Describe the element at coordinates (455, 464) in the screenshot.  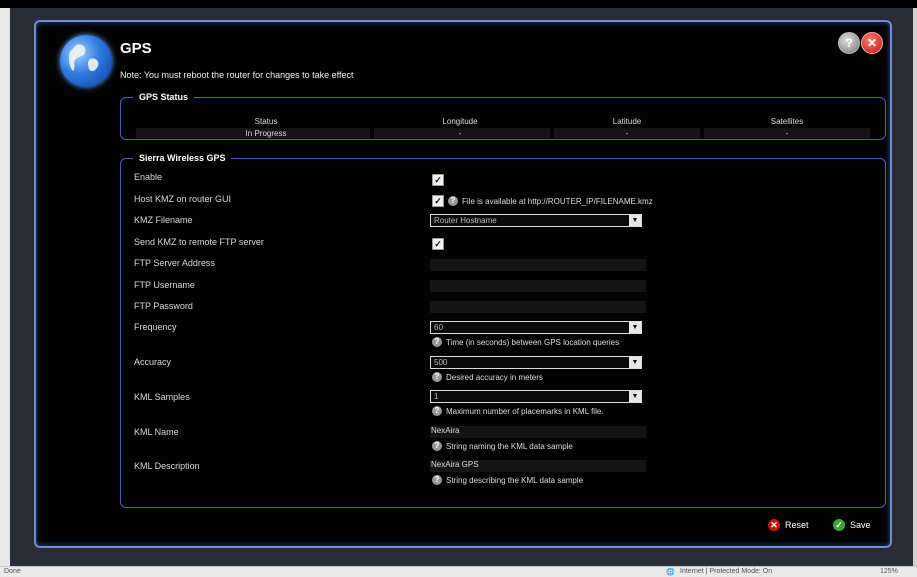
I see `kml-description-value: NexAira GPS` at that location.